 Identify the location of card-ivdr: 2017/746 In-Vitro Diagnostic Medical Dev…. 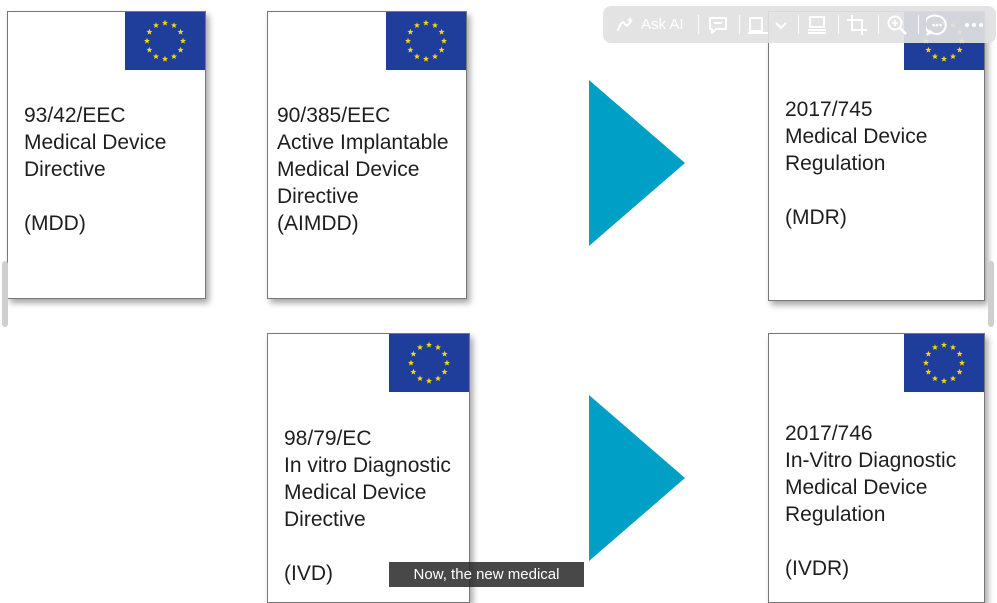
(876, 468).